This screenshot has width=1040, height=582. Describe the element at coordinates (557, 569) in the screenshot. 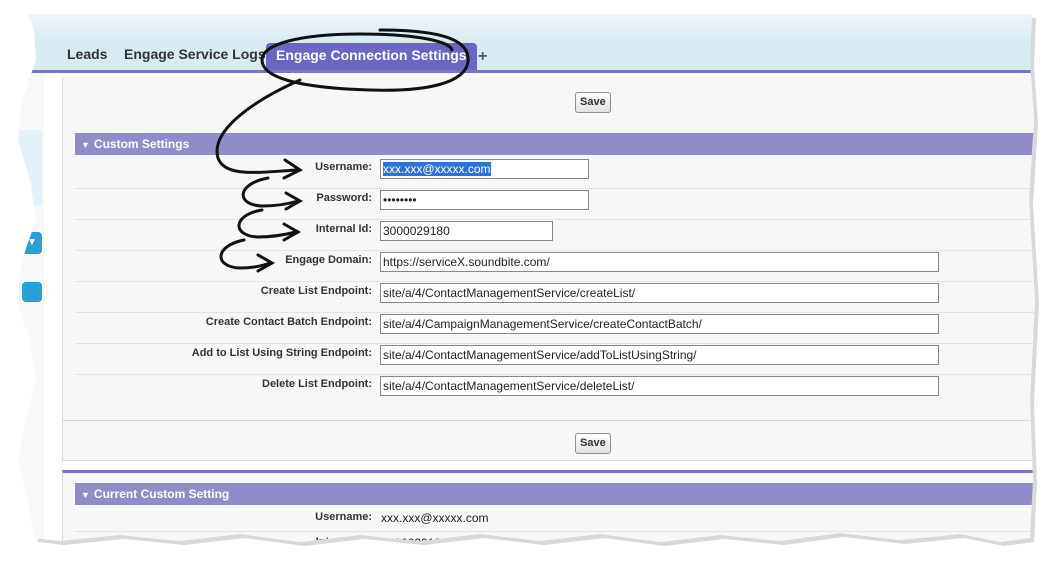

I see `current-row-endpoint: ndpoint: site/a/4/ContactMana` at that location.